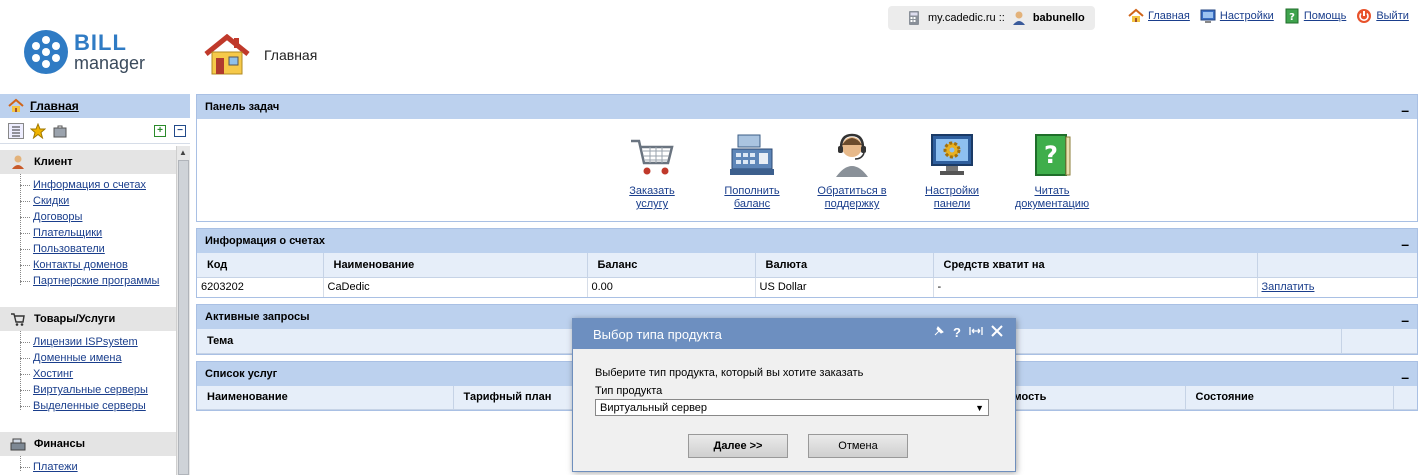 The image size is (1428, 475). Describe the element at coordinates (966, 18) in the screenshot. I see `site-name: my.cadedic.ru ::` at that location.